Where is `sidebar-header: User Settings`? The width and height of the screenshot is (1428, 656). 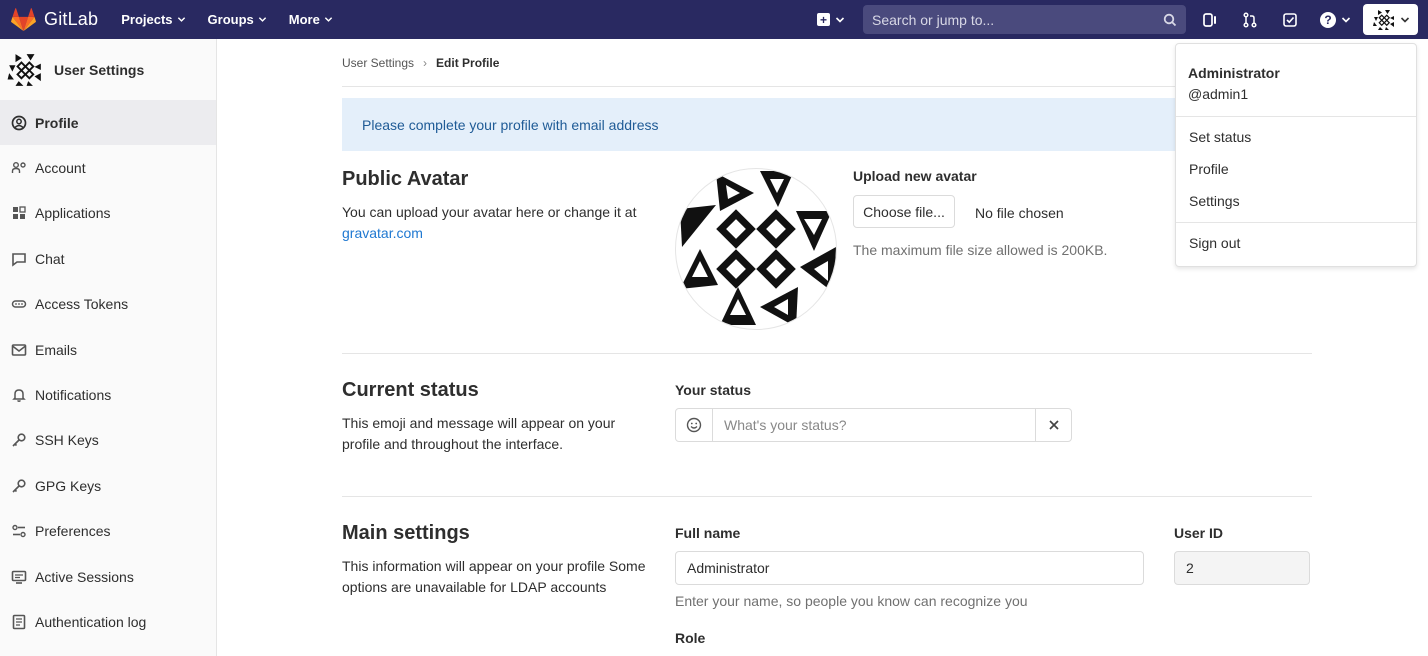 sidebar-header: User Settings is located at coordinates (108, 69).